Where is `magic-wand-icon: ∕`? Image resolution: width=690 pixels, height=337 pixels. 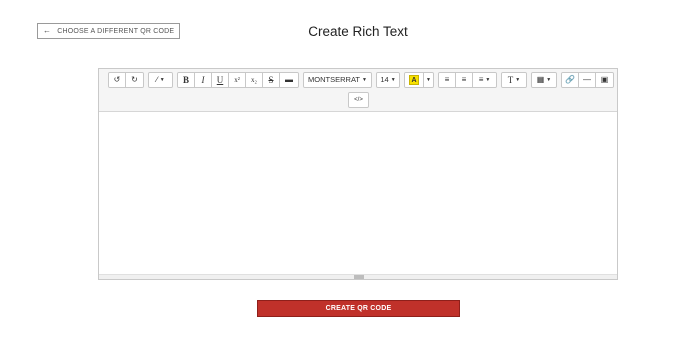
magic-wand-icon: ∕ is located at coordinates (157, 79).